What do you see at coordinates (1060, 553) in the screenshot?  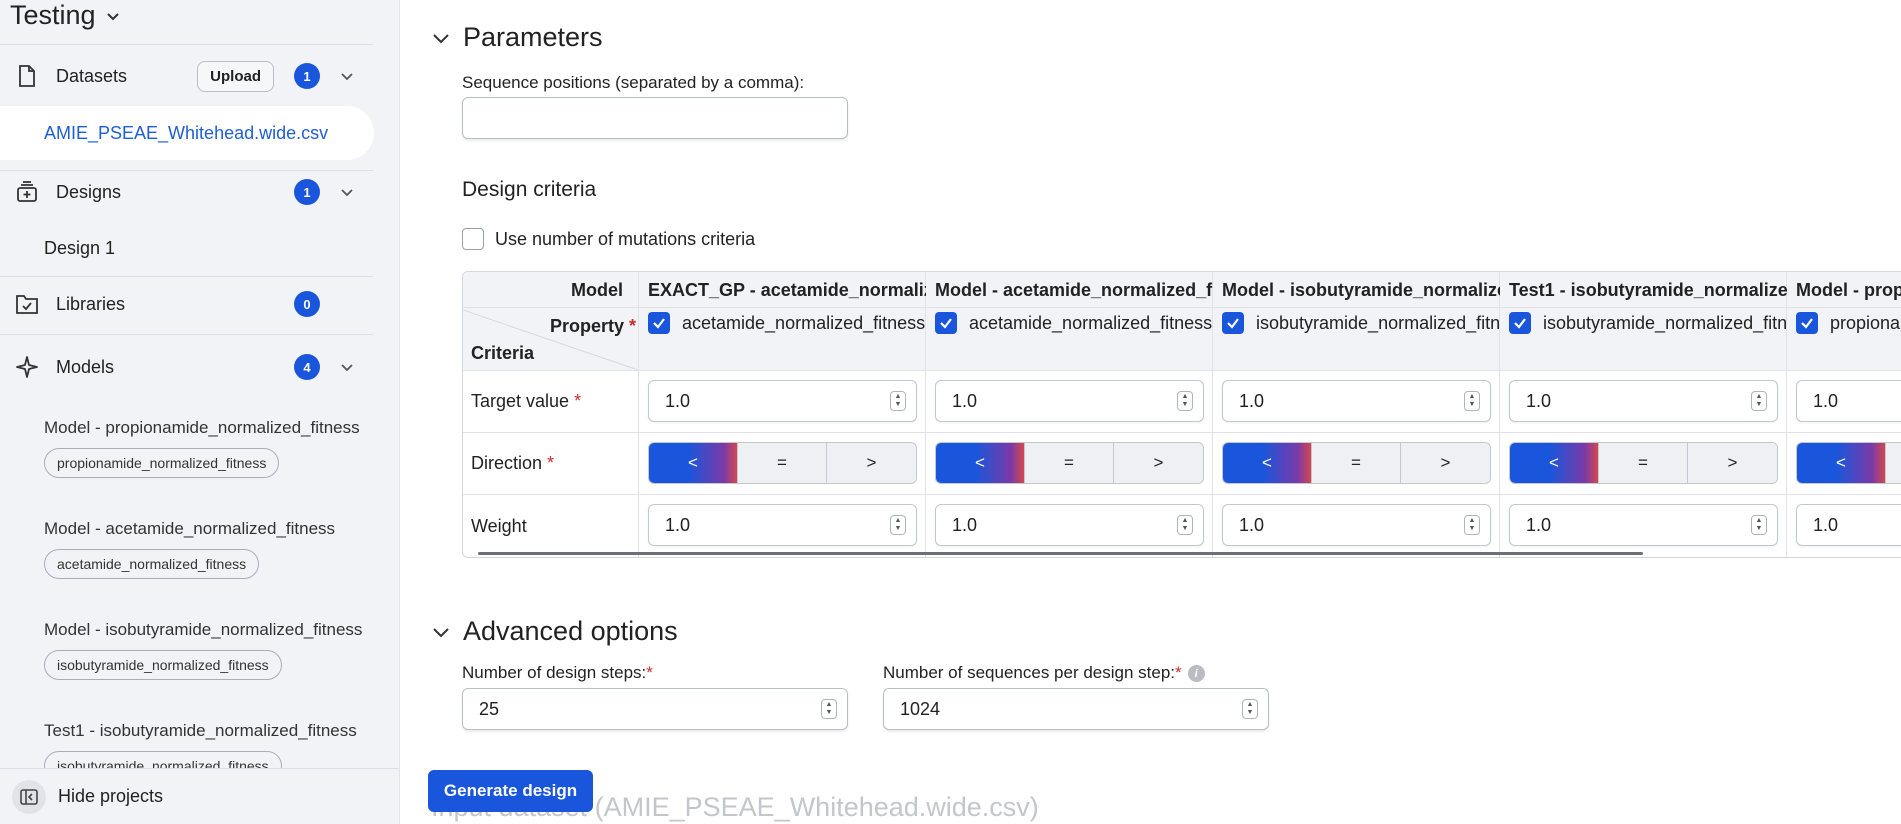 I see `horizontal-scrollbar` at bounding box center [1060, 553].